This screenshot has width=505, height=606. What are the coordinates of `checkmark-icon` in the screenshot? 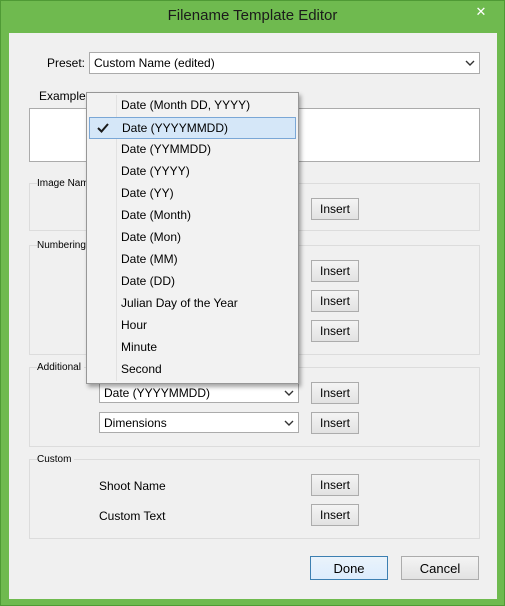 It's located at (103, 128).